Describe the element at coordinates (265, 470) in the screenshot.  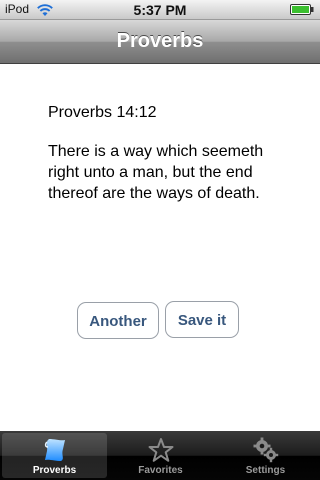
I see `tab-label-settings: Settings` at that location.